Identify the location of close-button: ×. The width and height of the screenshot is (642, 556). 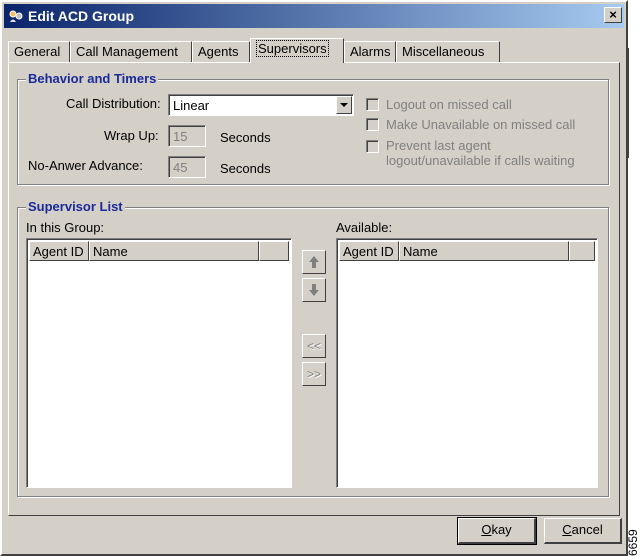
(613, 15).